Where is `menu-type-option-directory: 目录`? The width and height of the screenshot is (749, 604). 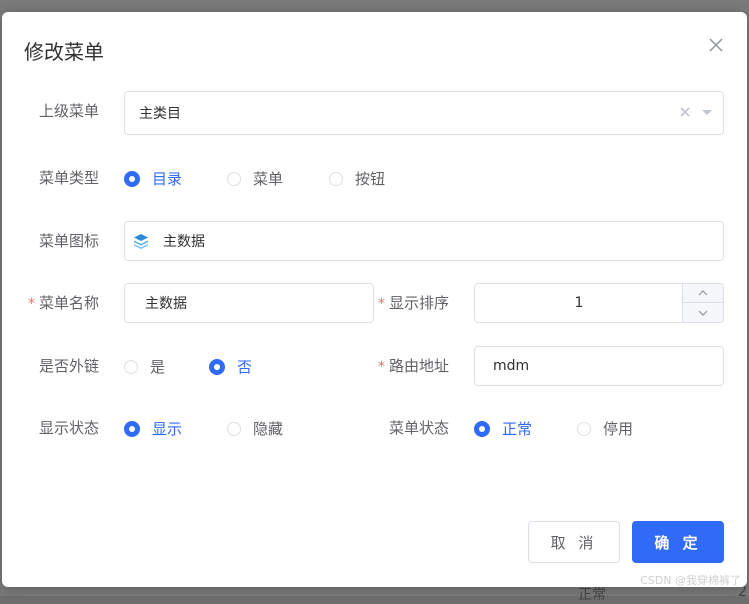 menu-type-option-directory: 目录 is located at coordinates (153, 178).